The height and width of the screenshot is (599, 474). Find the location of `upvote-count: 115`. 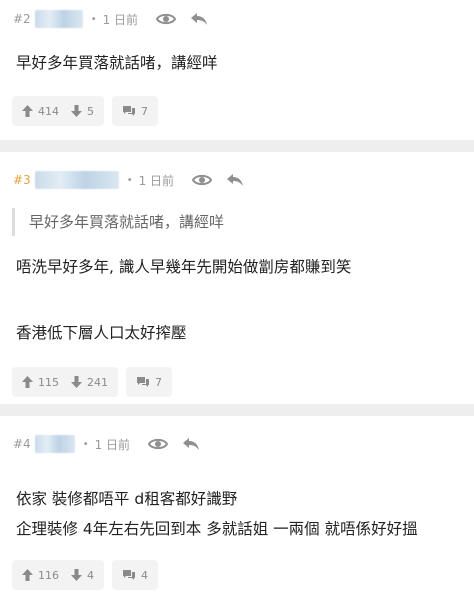

upvote-count: 115 is located at coordinates (48, 382).